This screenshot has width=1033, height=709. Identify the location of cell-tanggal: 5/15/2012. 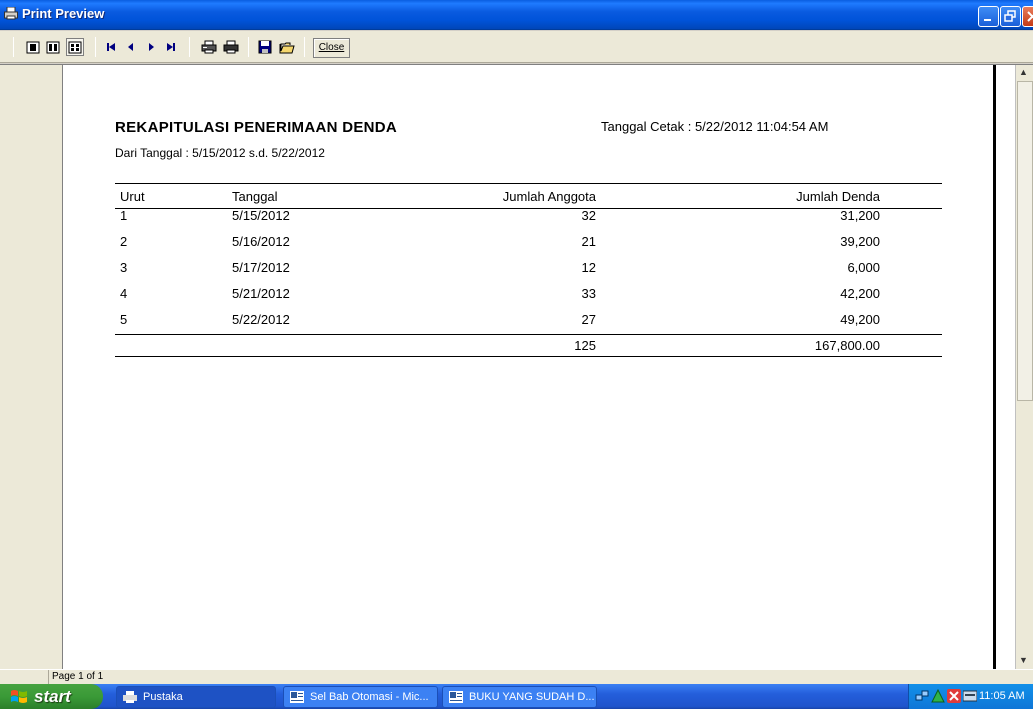
(261, 215).